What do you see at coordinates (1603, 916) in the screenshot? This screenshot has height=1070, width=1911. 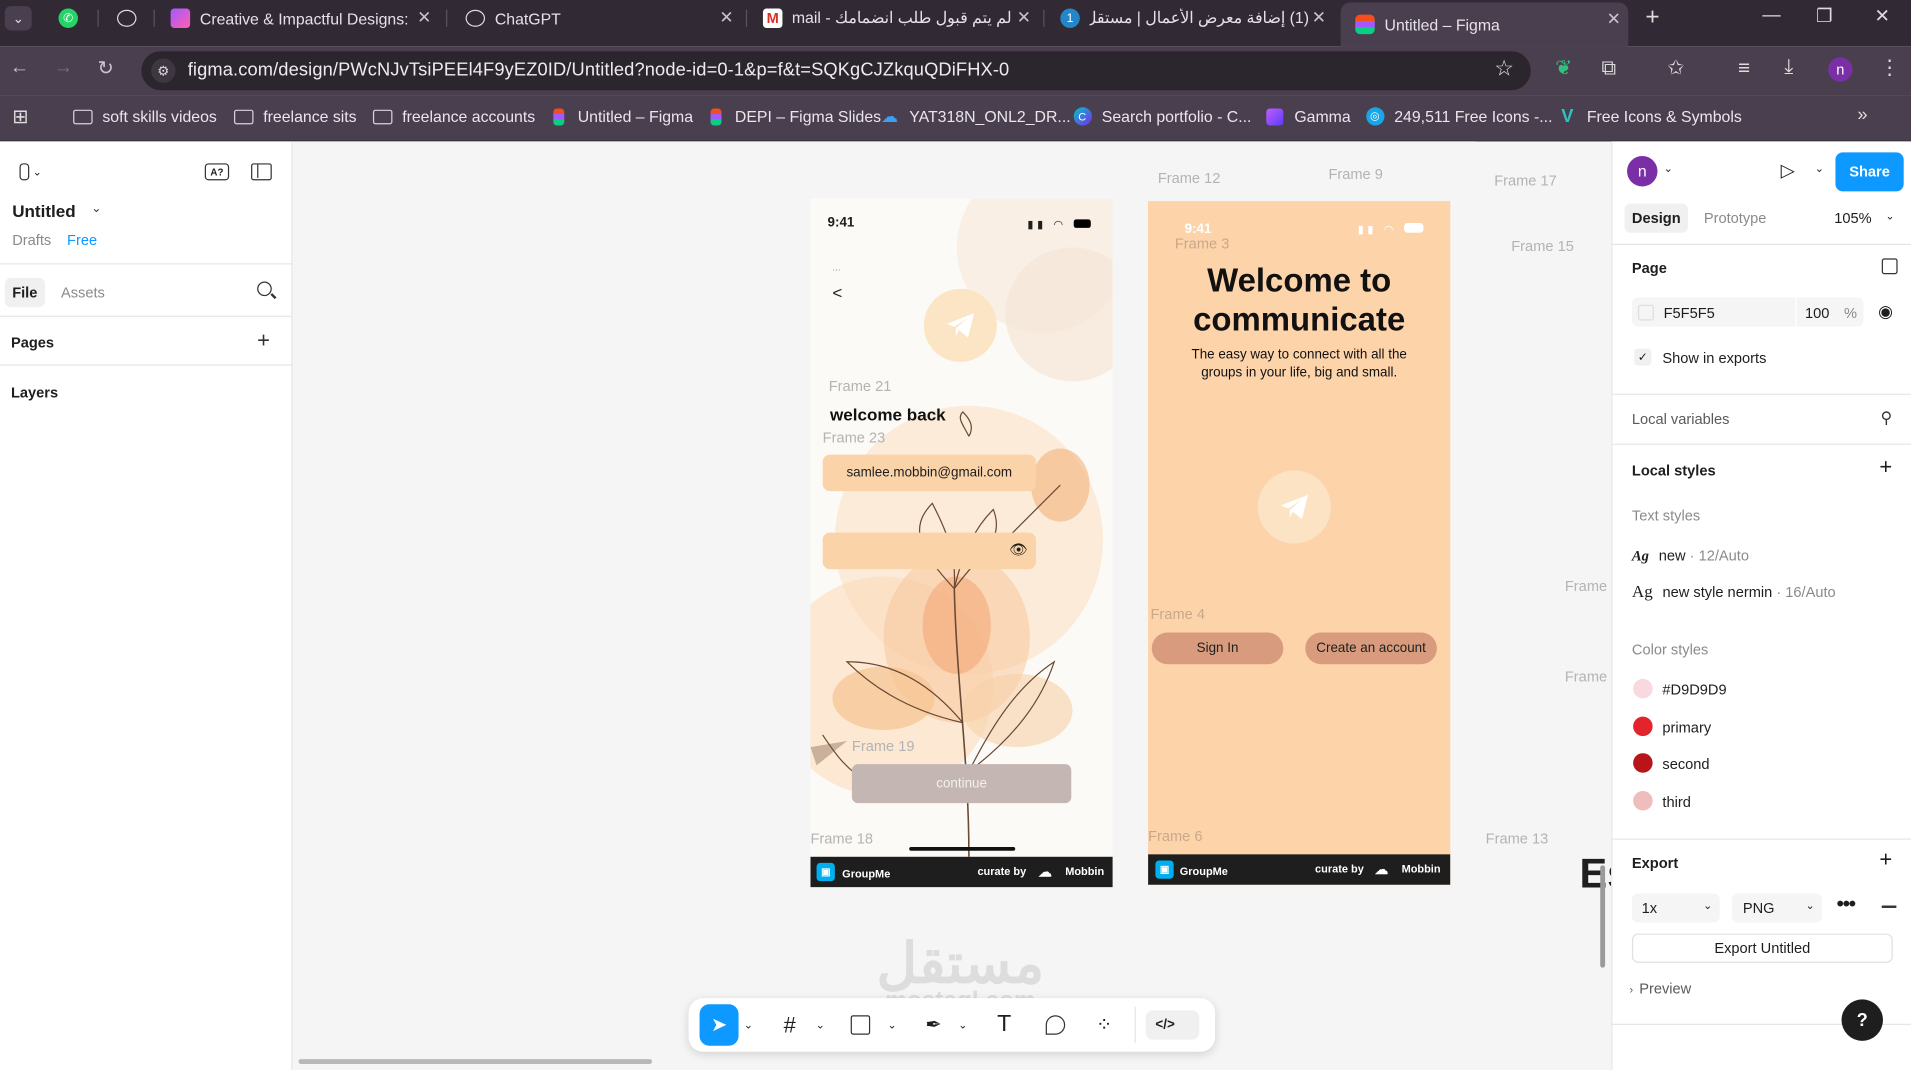 I see `canvas-vertical-scrollbar` at bounding box center [1603, 916].